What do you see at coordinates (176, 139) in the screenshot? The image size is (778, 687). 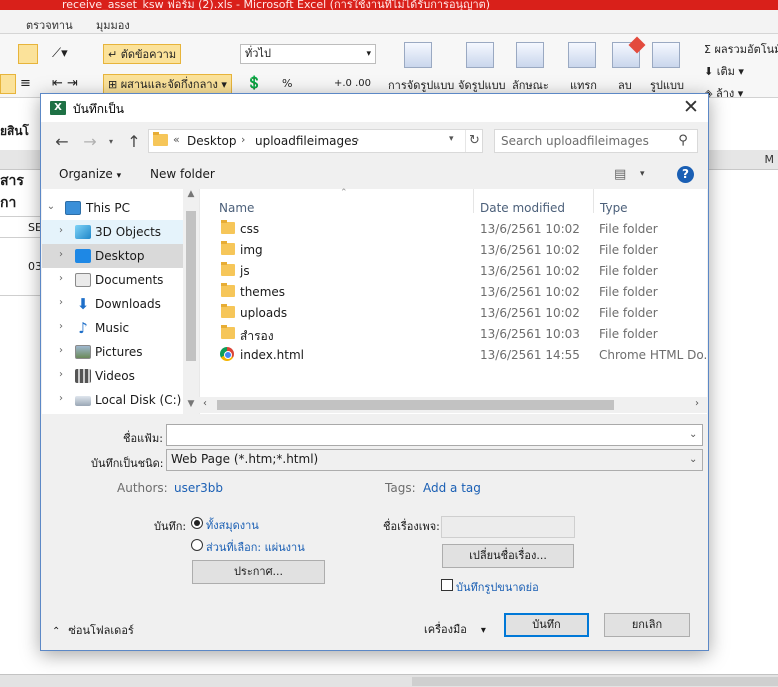 I see `address-recent-icon: «` at bounding box center [176, 139].